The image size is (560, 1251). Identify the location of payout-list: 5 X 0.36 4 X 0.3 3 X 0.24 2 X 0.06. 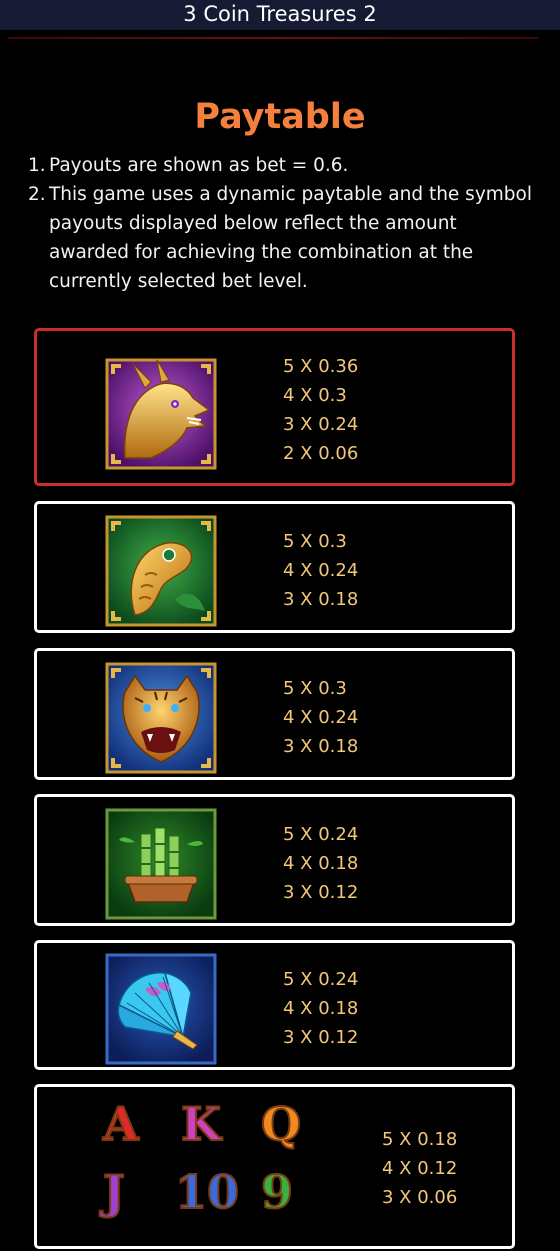
(320, 410).